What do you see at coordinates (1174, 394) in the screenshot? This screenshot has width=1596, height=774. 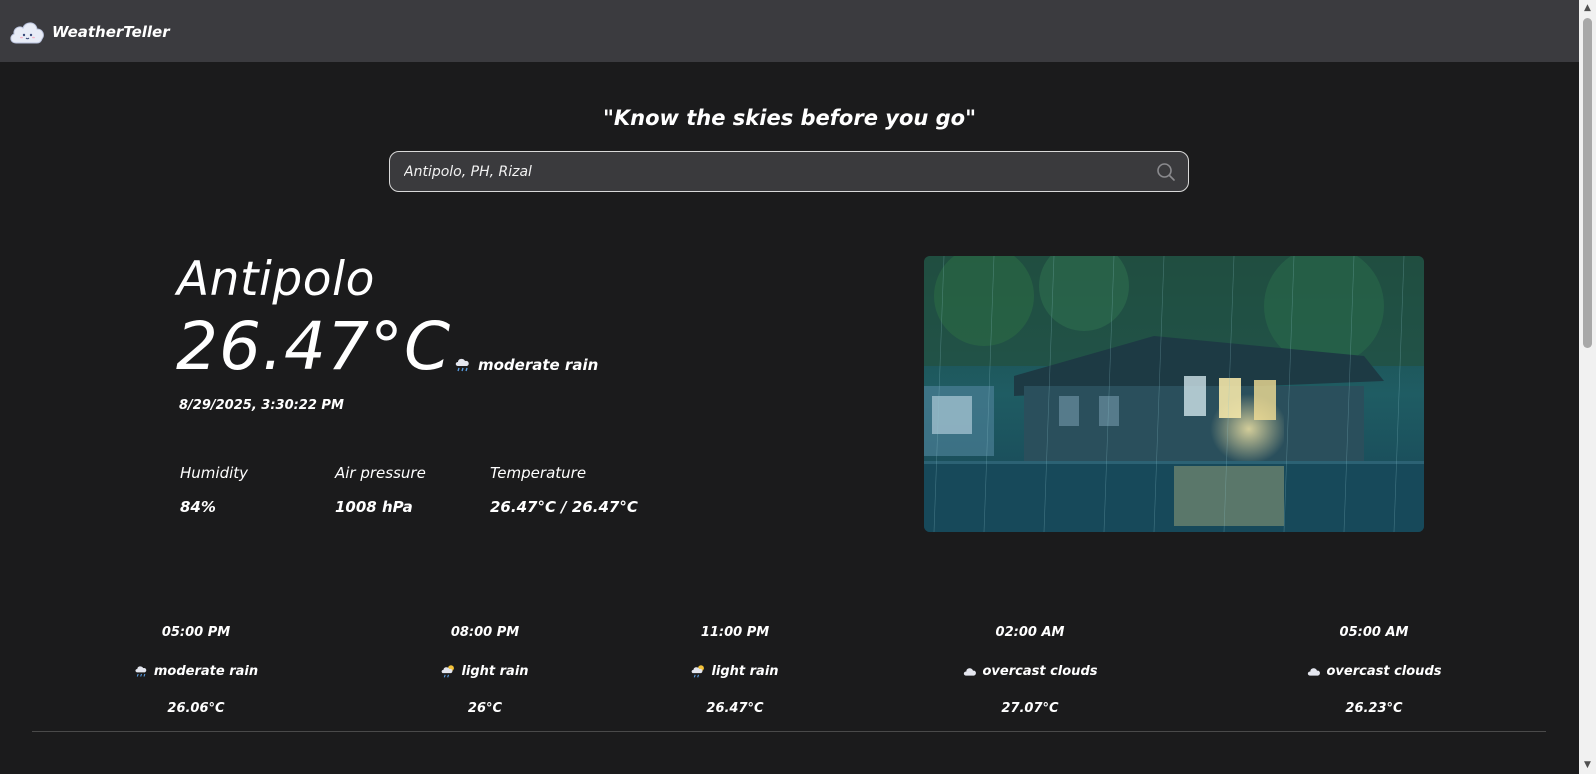 I see `weather-image` at bounding box center [1174, 394].